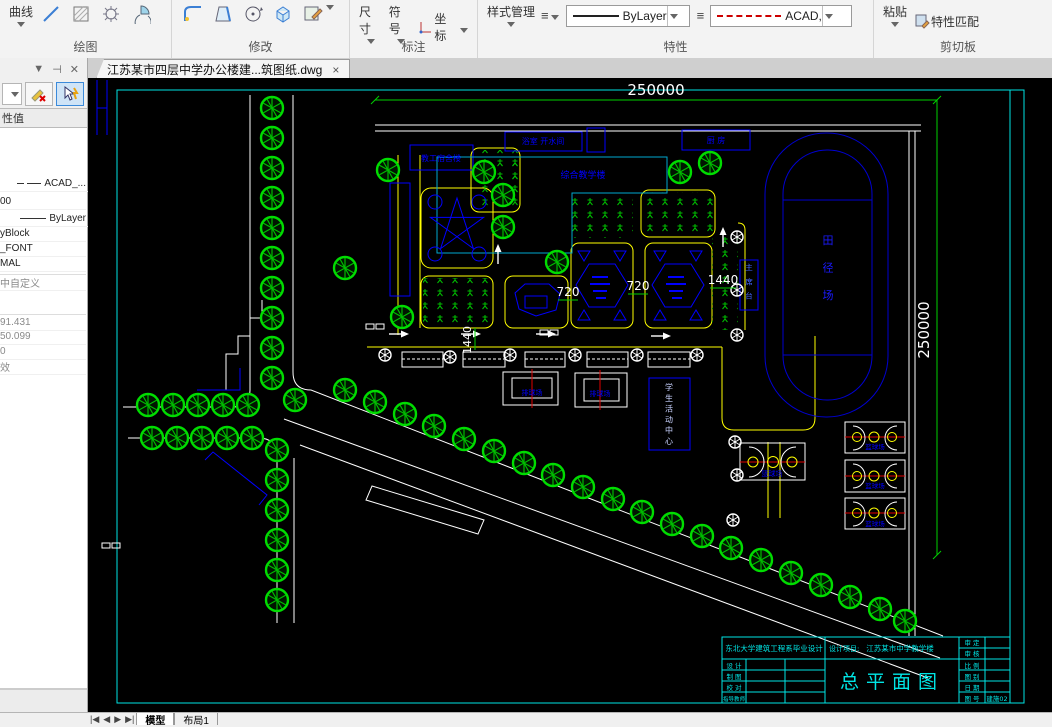 The image size is (1052, 727). I want to click on titleblock-check: 校 对, so click(734, 687).